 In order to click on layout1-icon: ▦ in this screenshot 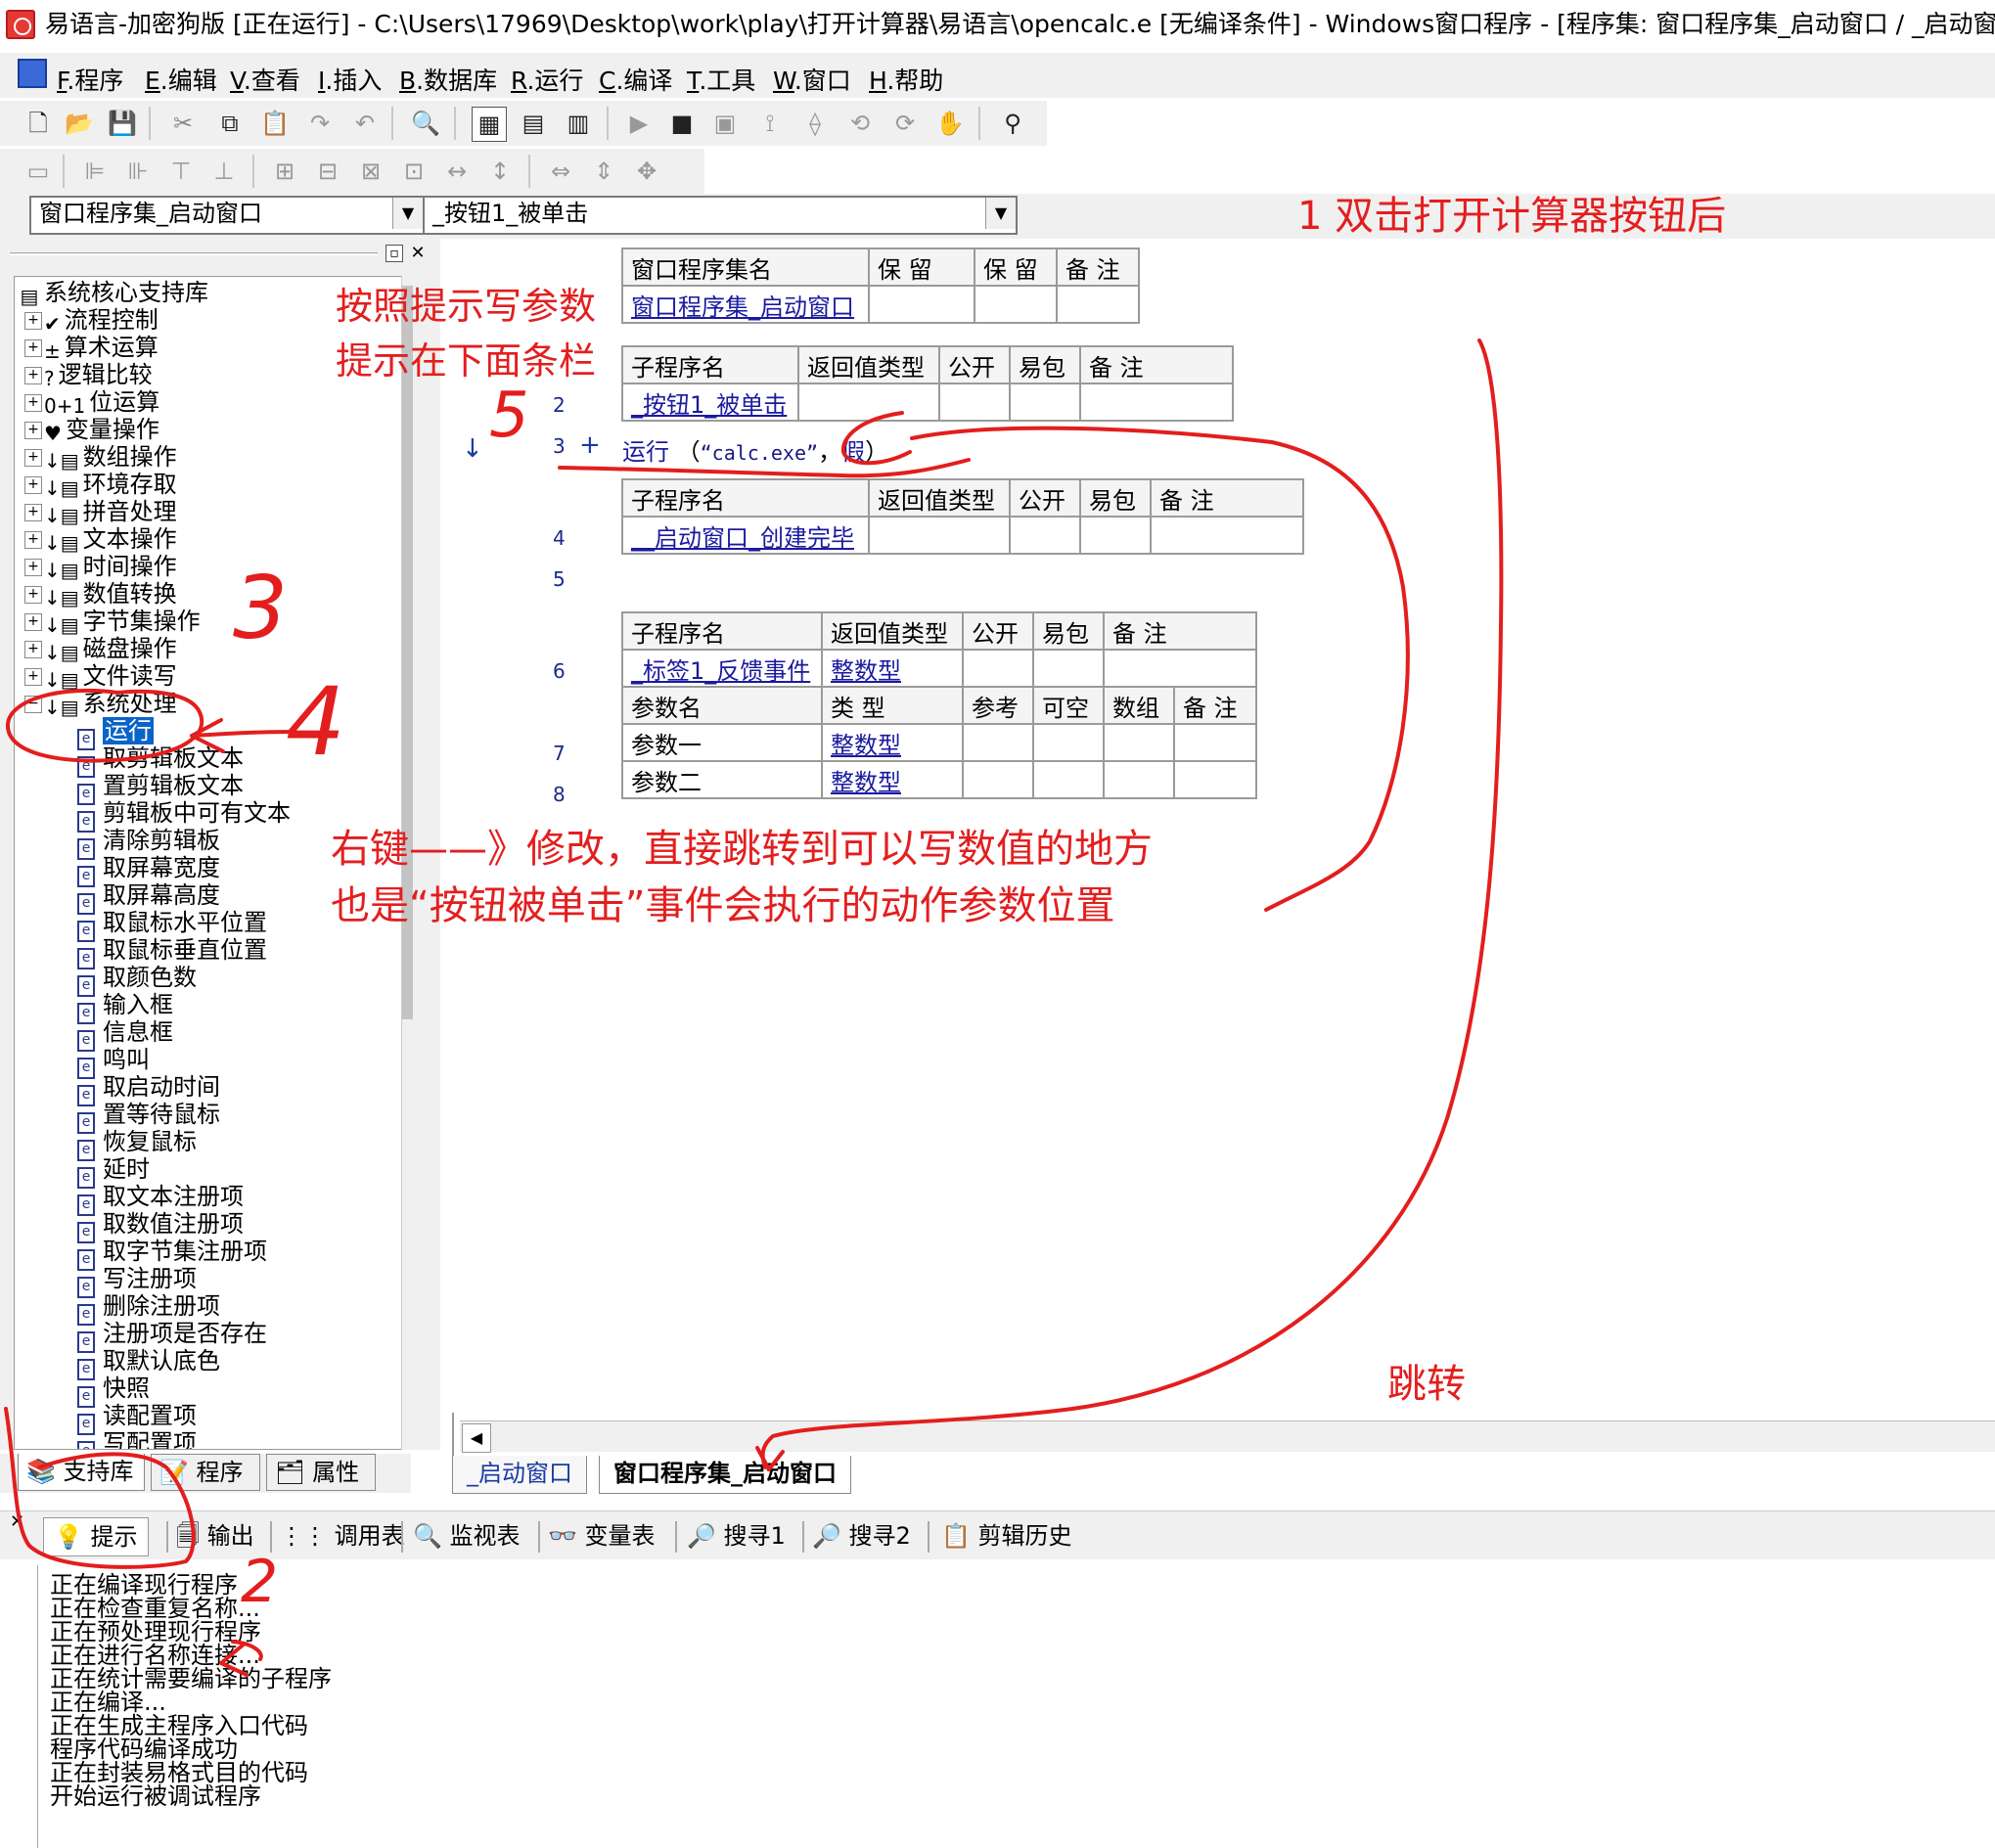, I will do `click(489, 124)`.